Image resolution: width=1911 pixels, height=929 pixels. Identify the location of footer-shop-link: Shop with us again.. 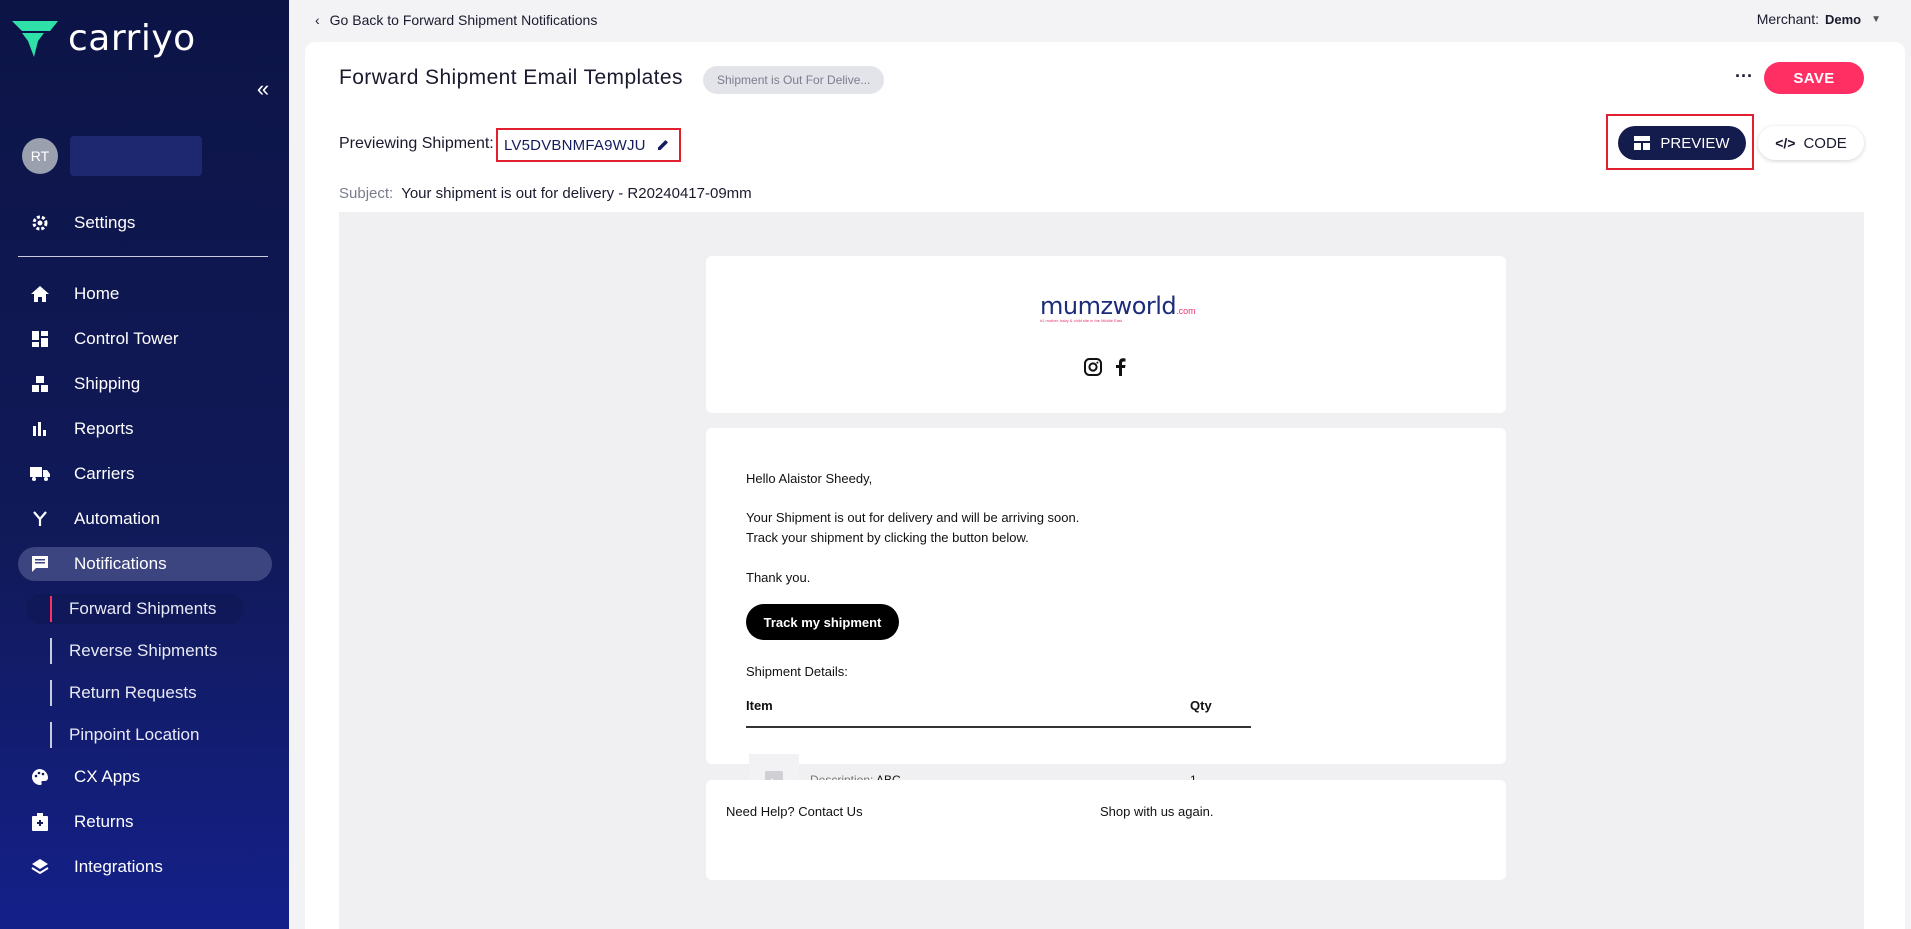
(1156, 811).